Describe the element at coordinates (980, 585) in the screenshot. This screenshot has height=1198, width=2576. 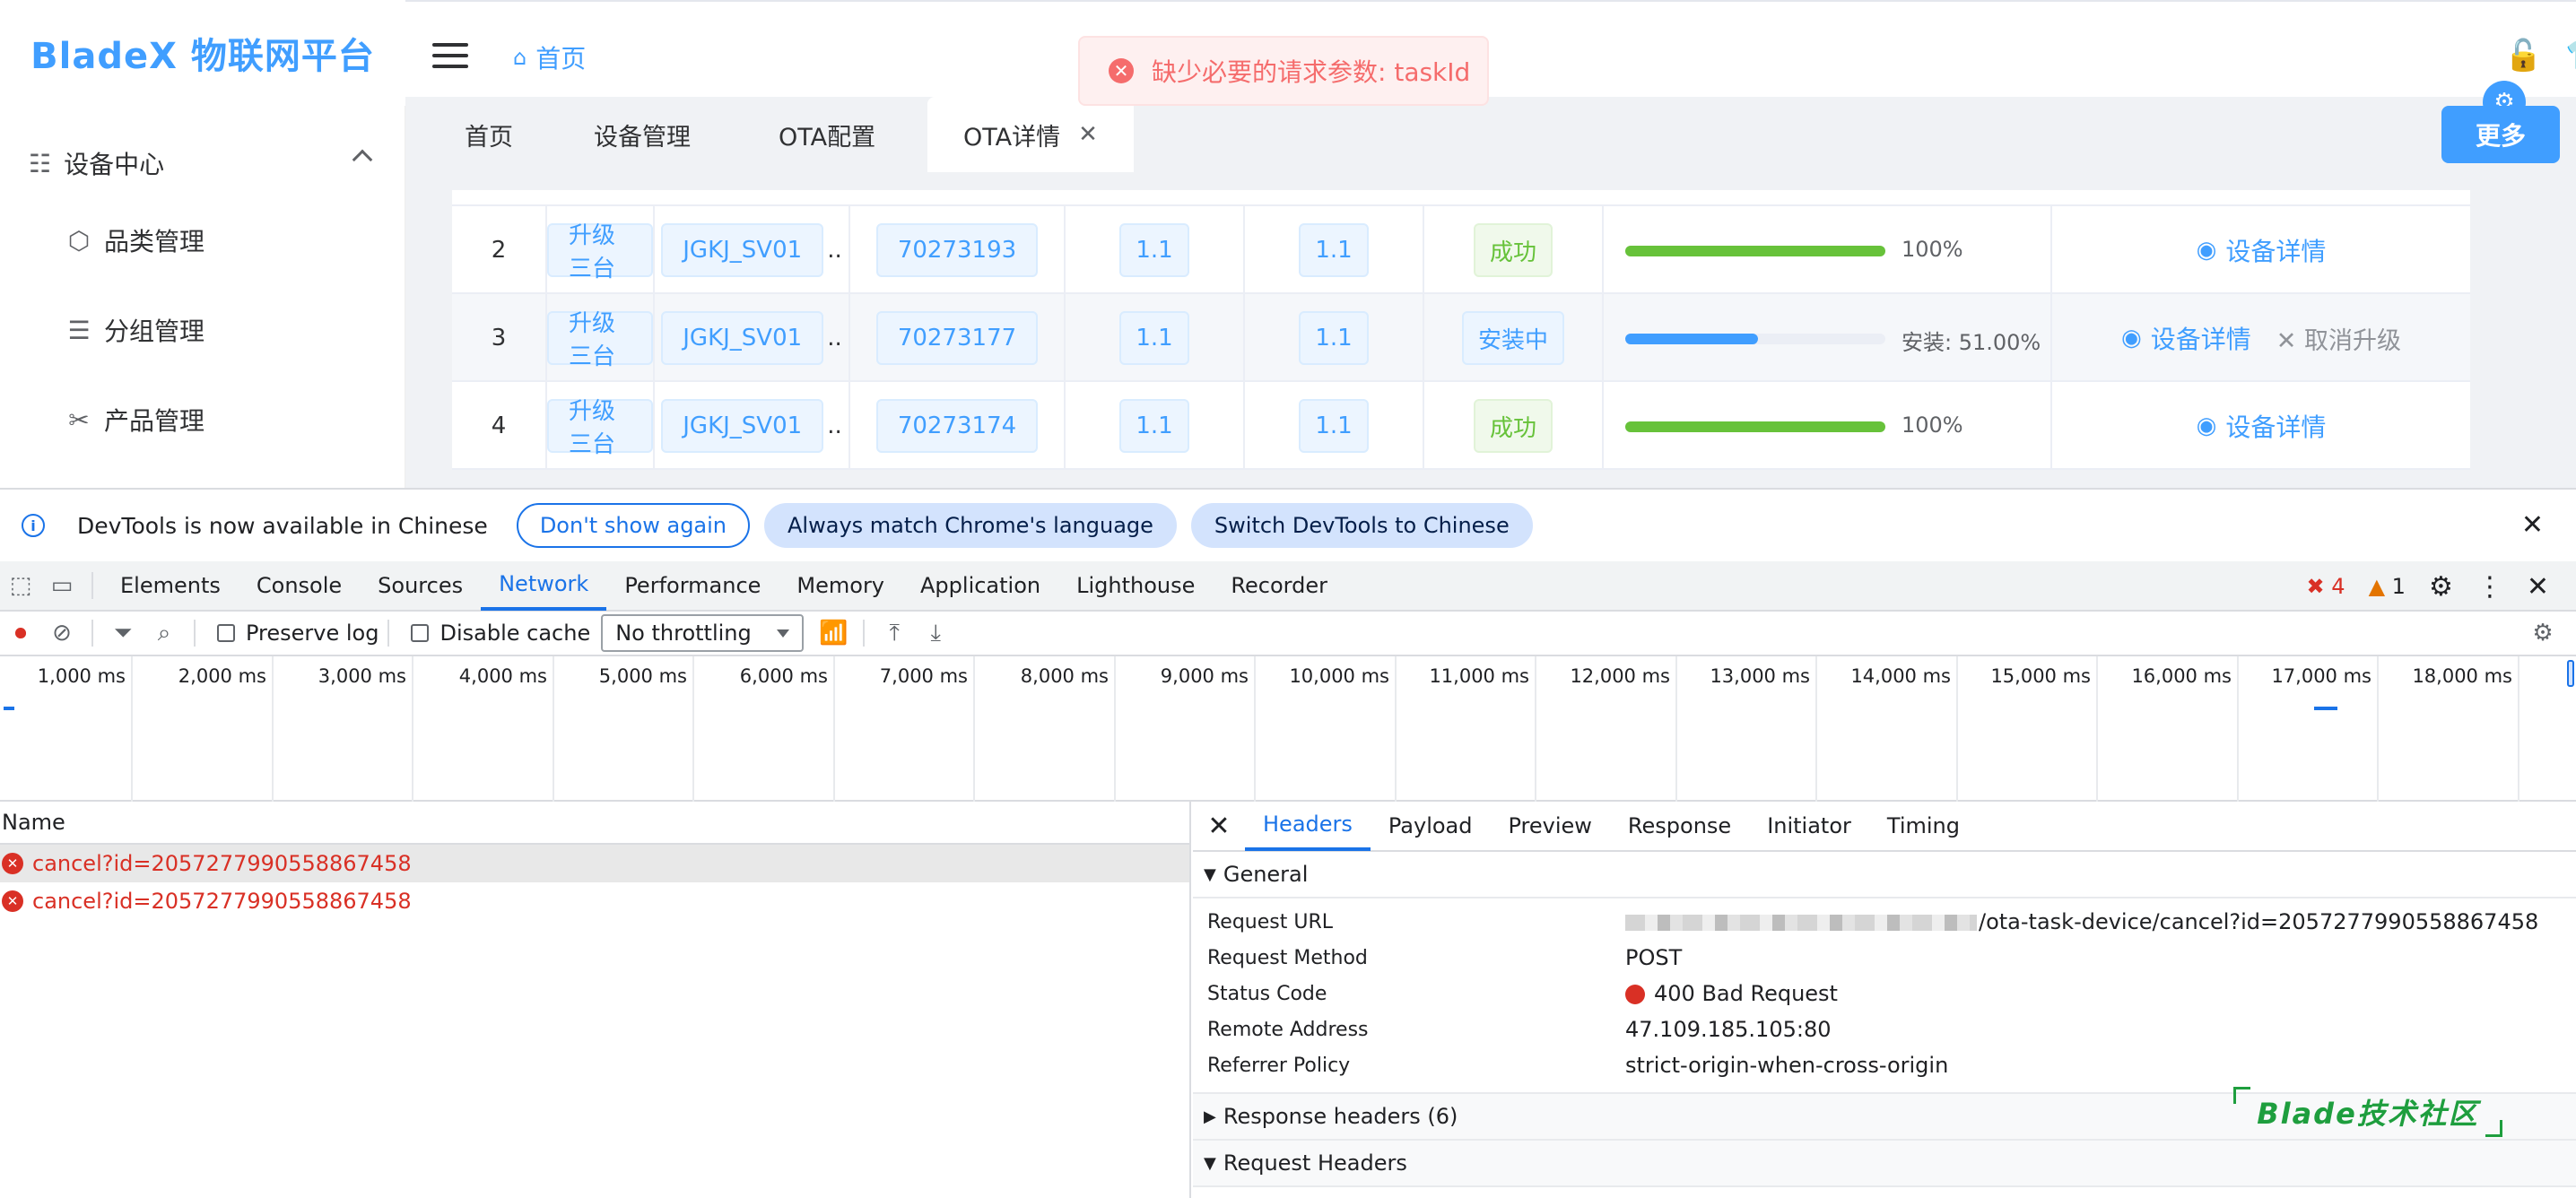
I see `devtools-tab-application: Application` at that location.